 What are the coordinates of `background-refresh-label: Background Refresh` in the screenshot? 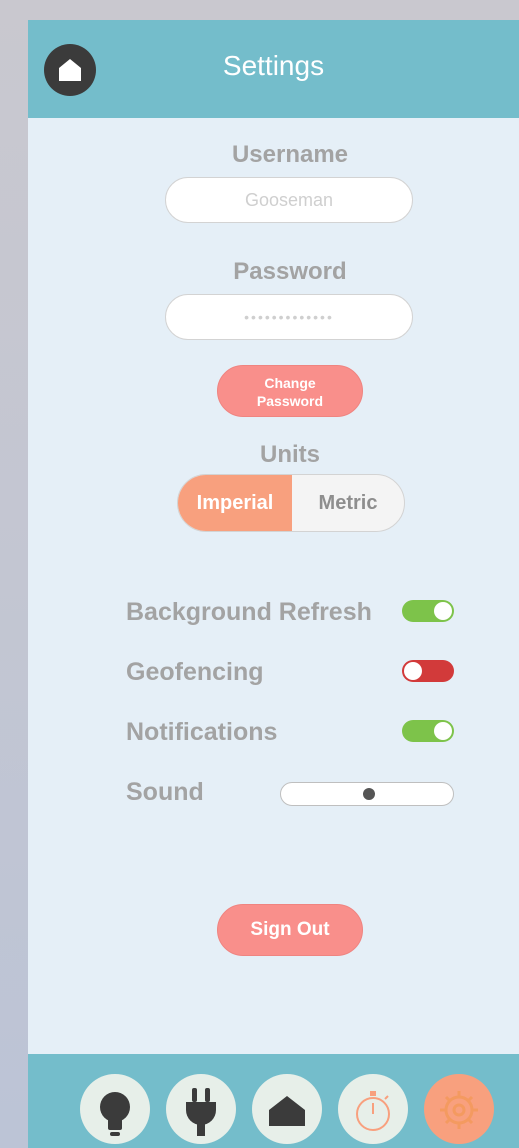 It's located at (249, 612).